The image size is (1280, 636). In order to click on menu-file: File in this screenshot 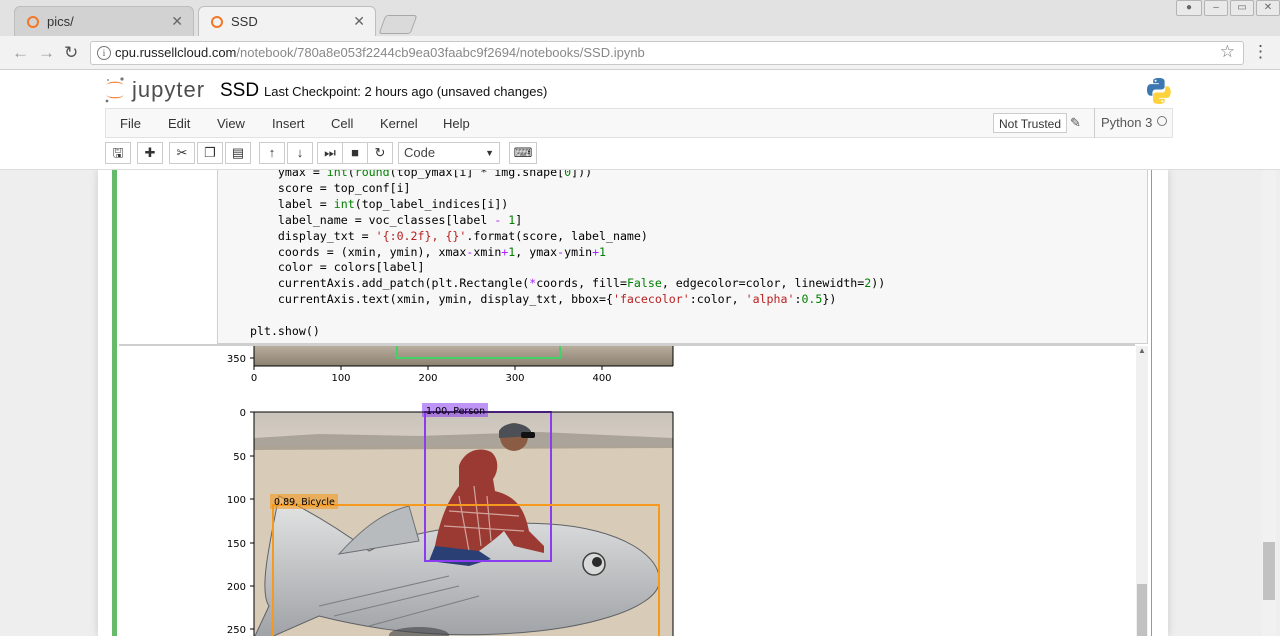, I will do `click(130, 123)`.